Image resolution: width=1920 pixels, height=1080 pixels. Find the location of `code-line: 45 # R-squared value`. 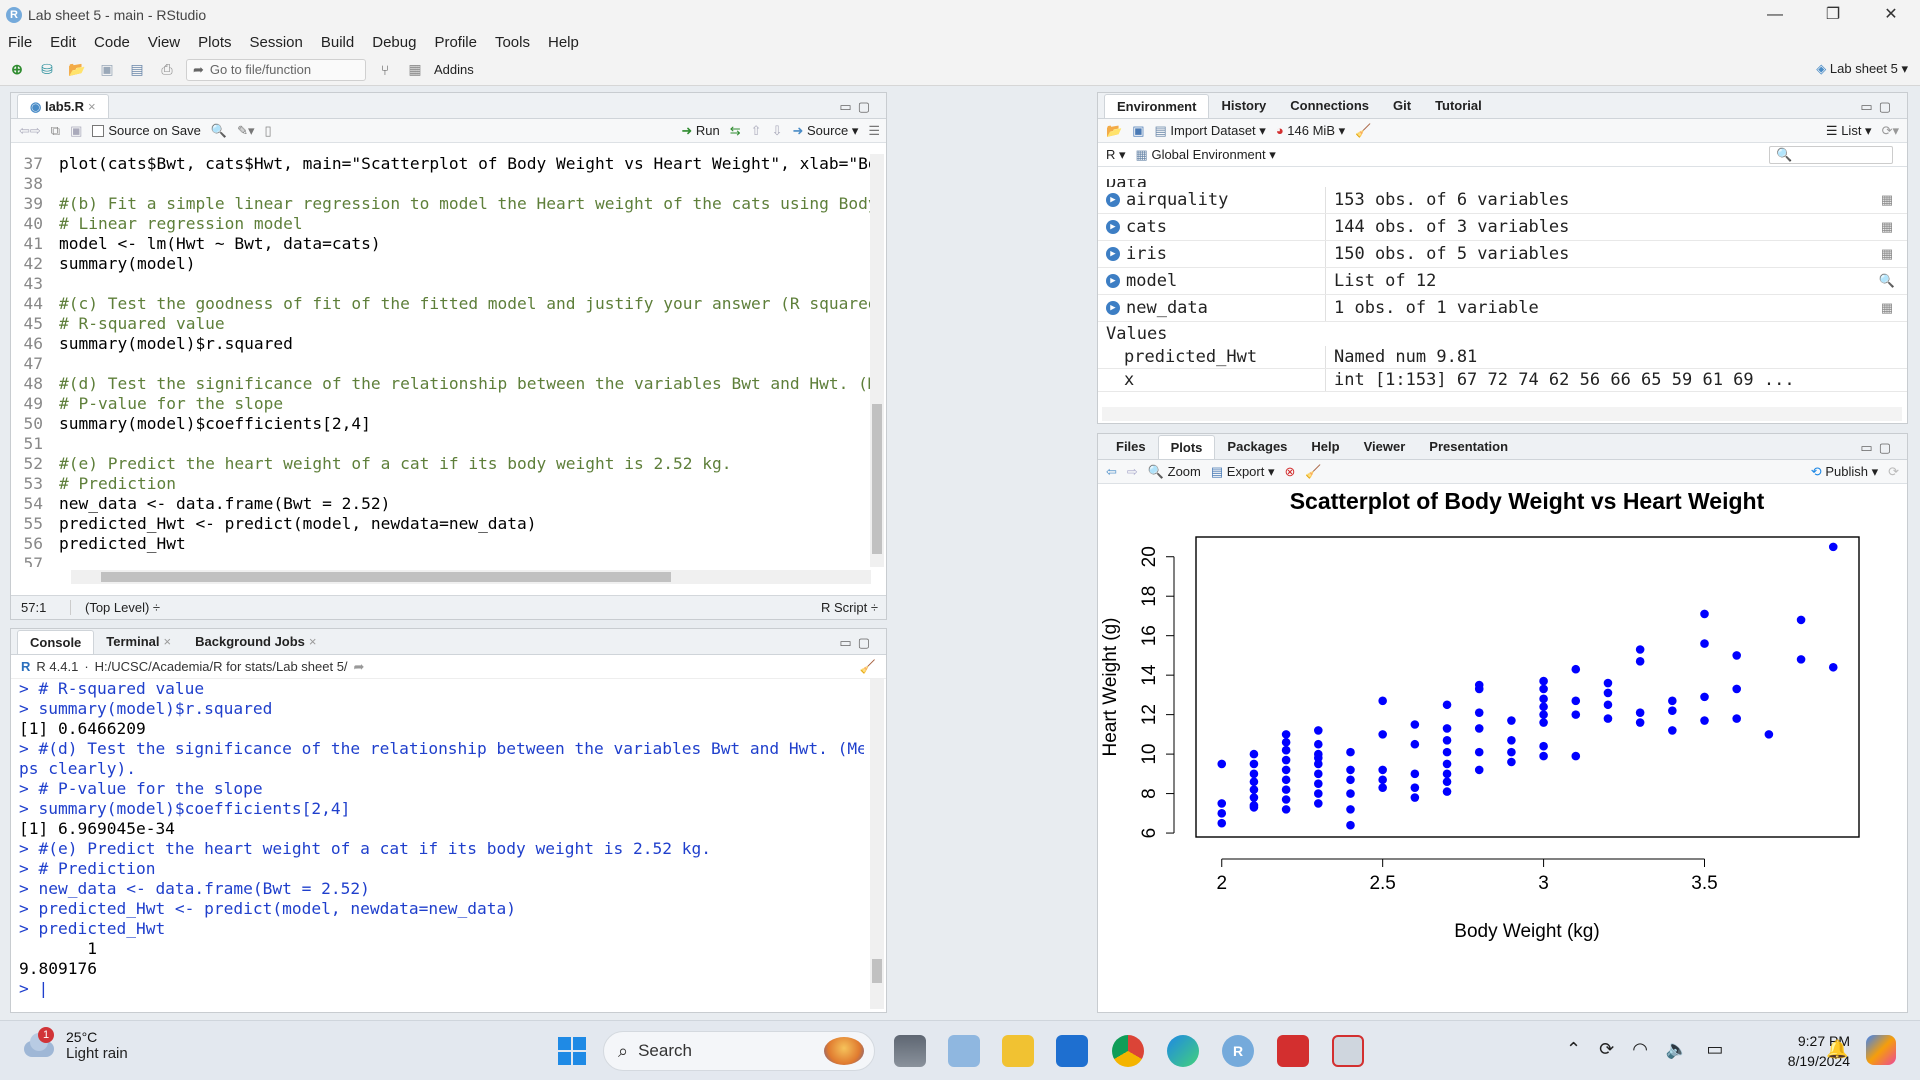

code-line: 45 # R-squared value is located at coordinates (442, 324).